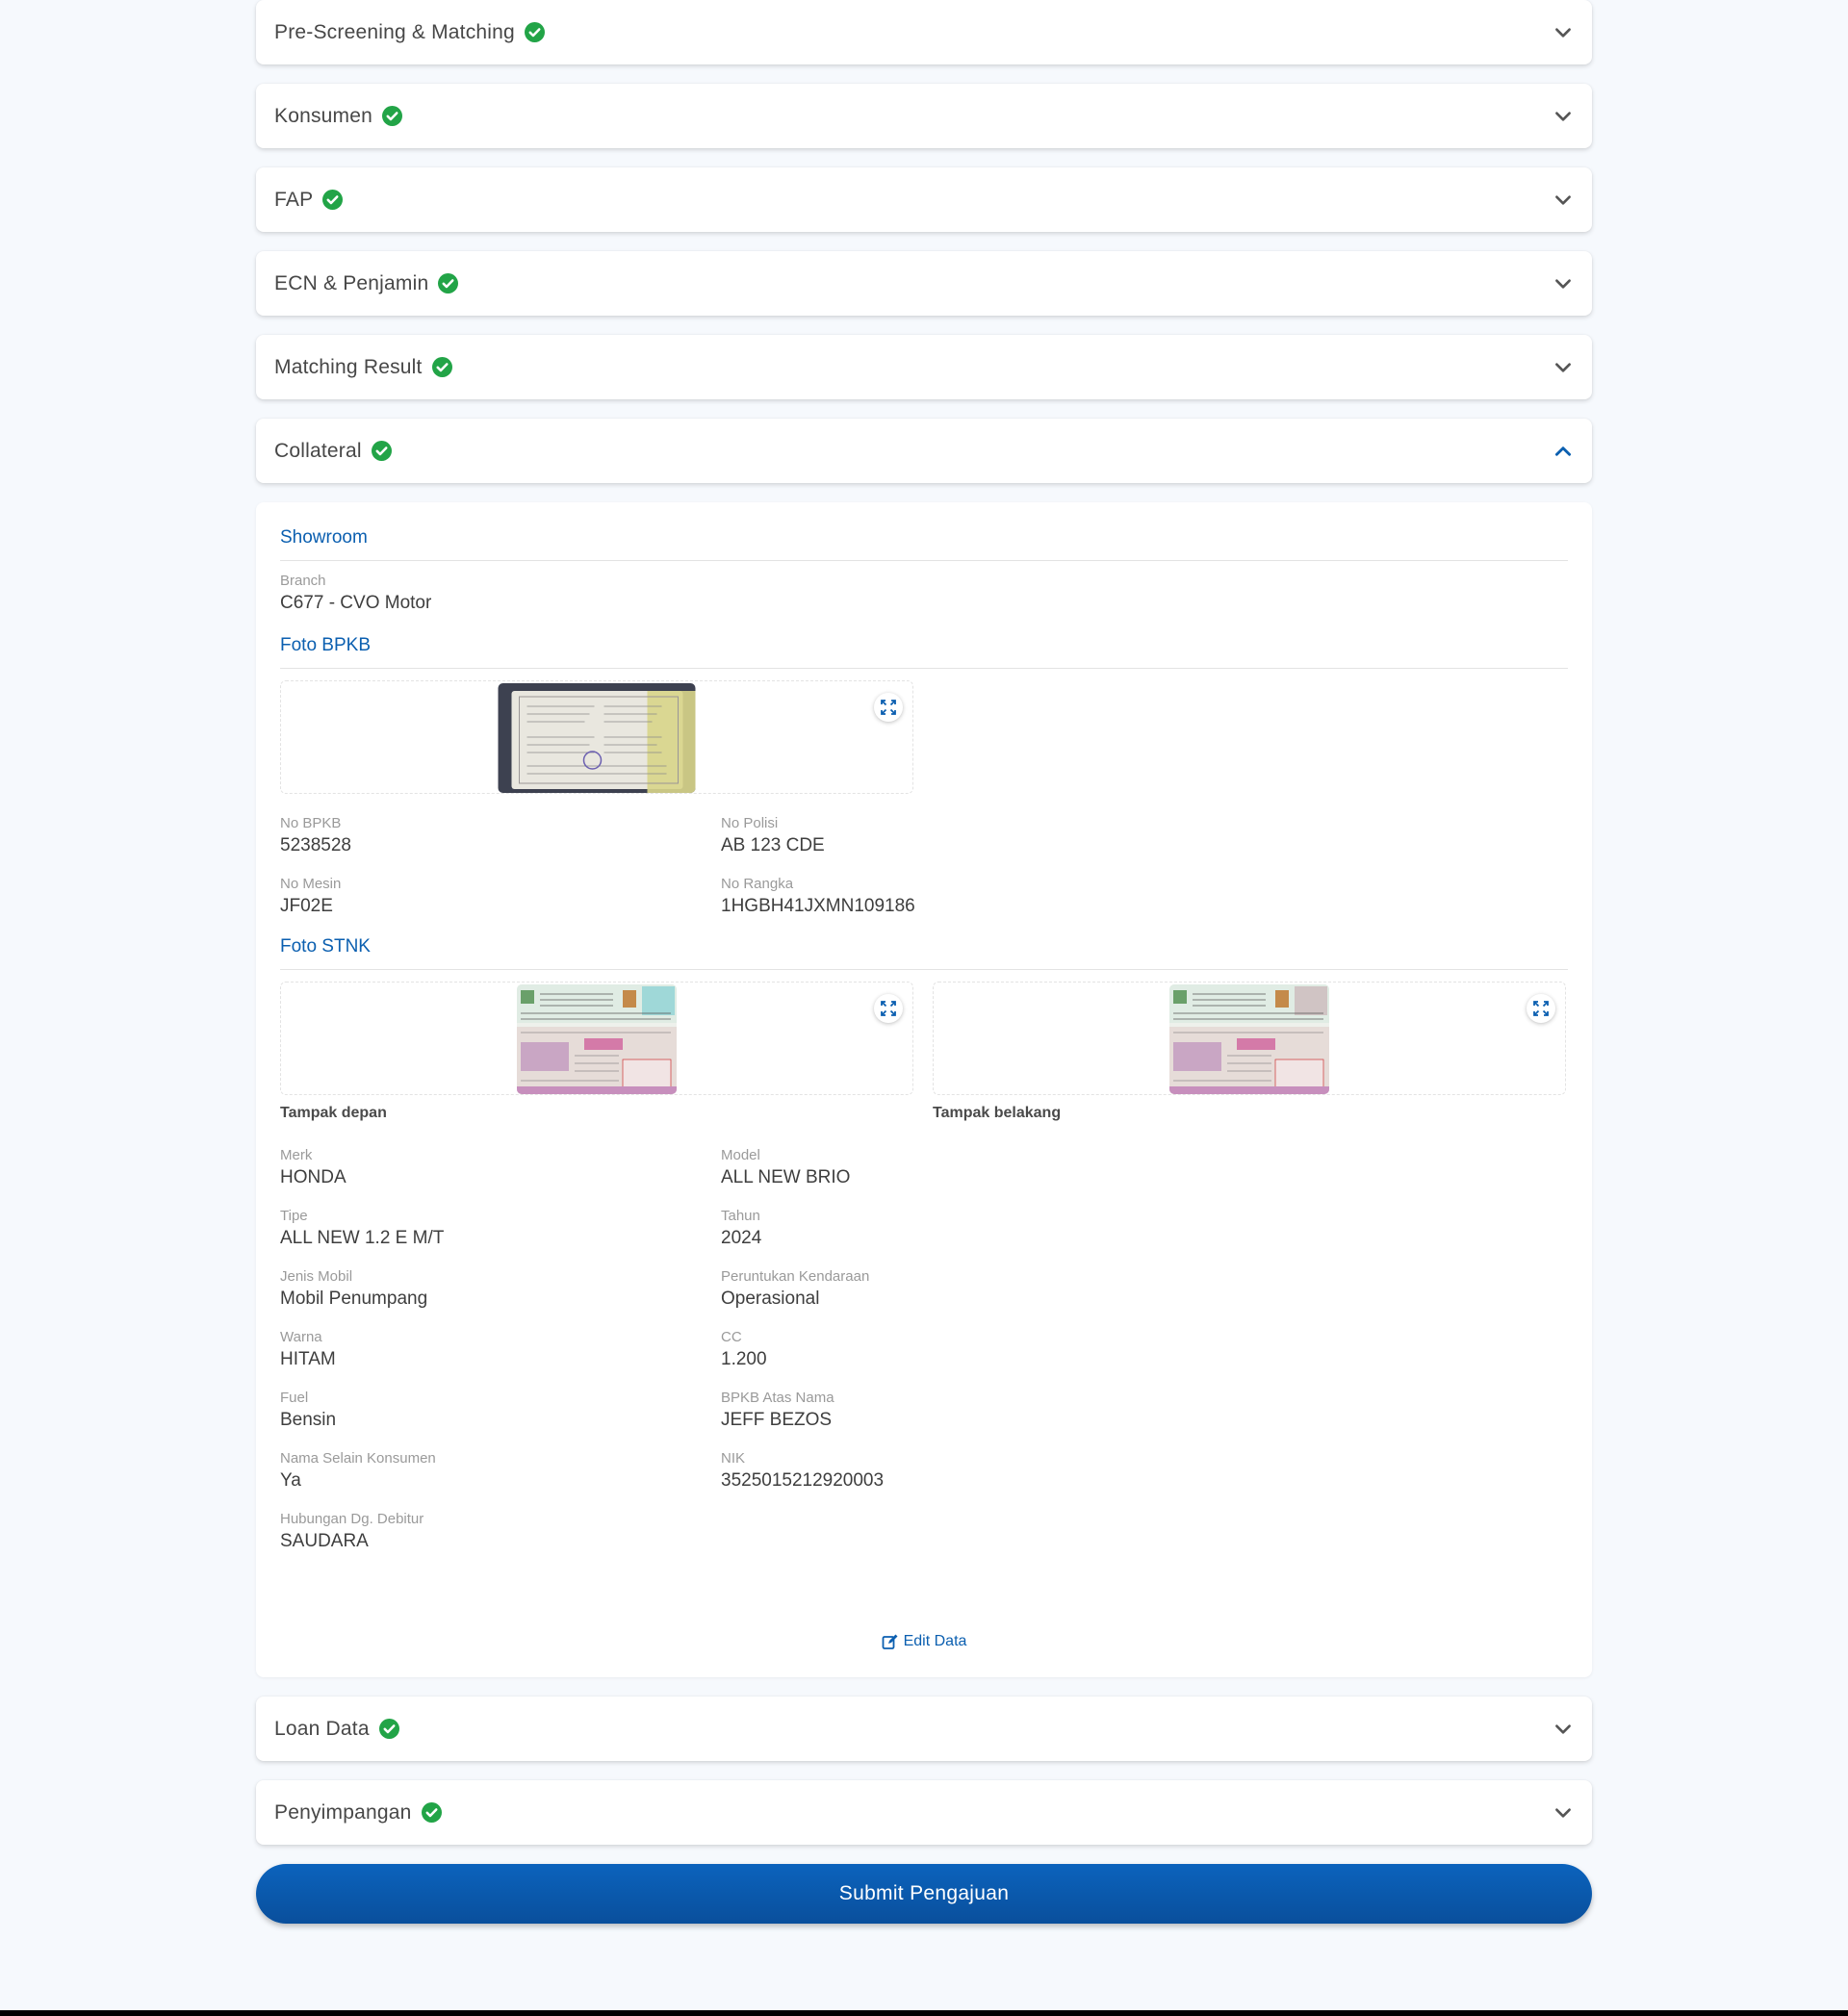 The width and height of the screenshot is (1848, 2016). I want to click on bpkb-photo-box, so click(596, 737).